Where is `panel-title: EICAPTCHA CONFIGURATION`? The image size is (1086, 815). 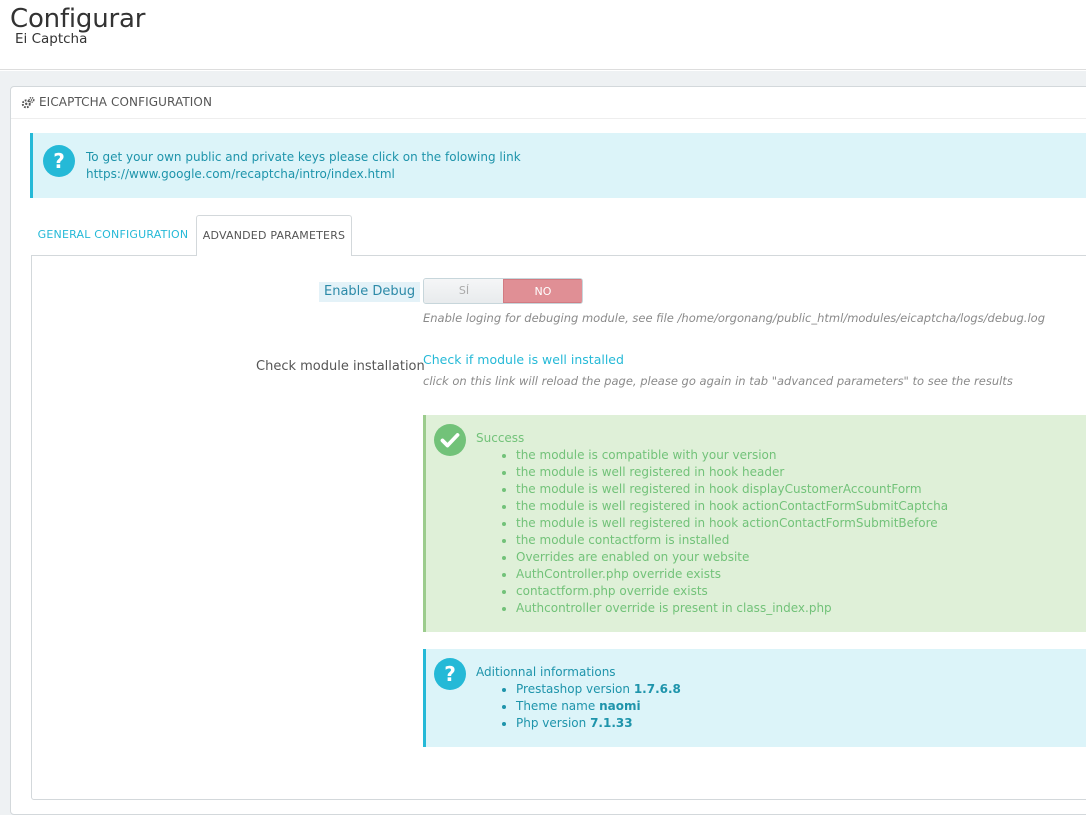
panel-title: EICAPTCHA CONFIGURATION is located at coordinates (126, 102).